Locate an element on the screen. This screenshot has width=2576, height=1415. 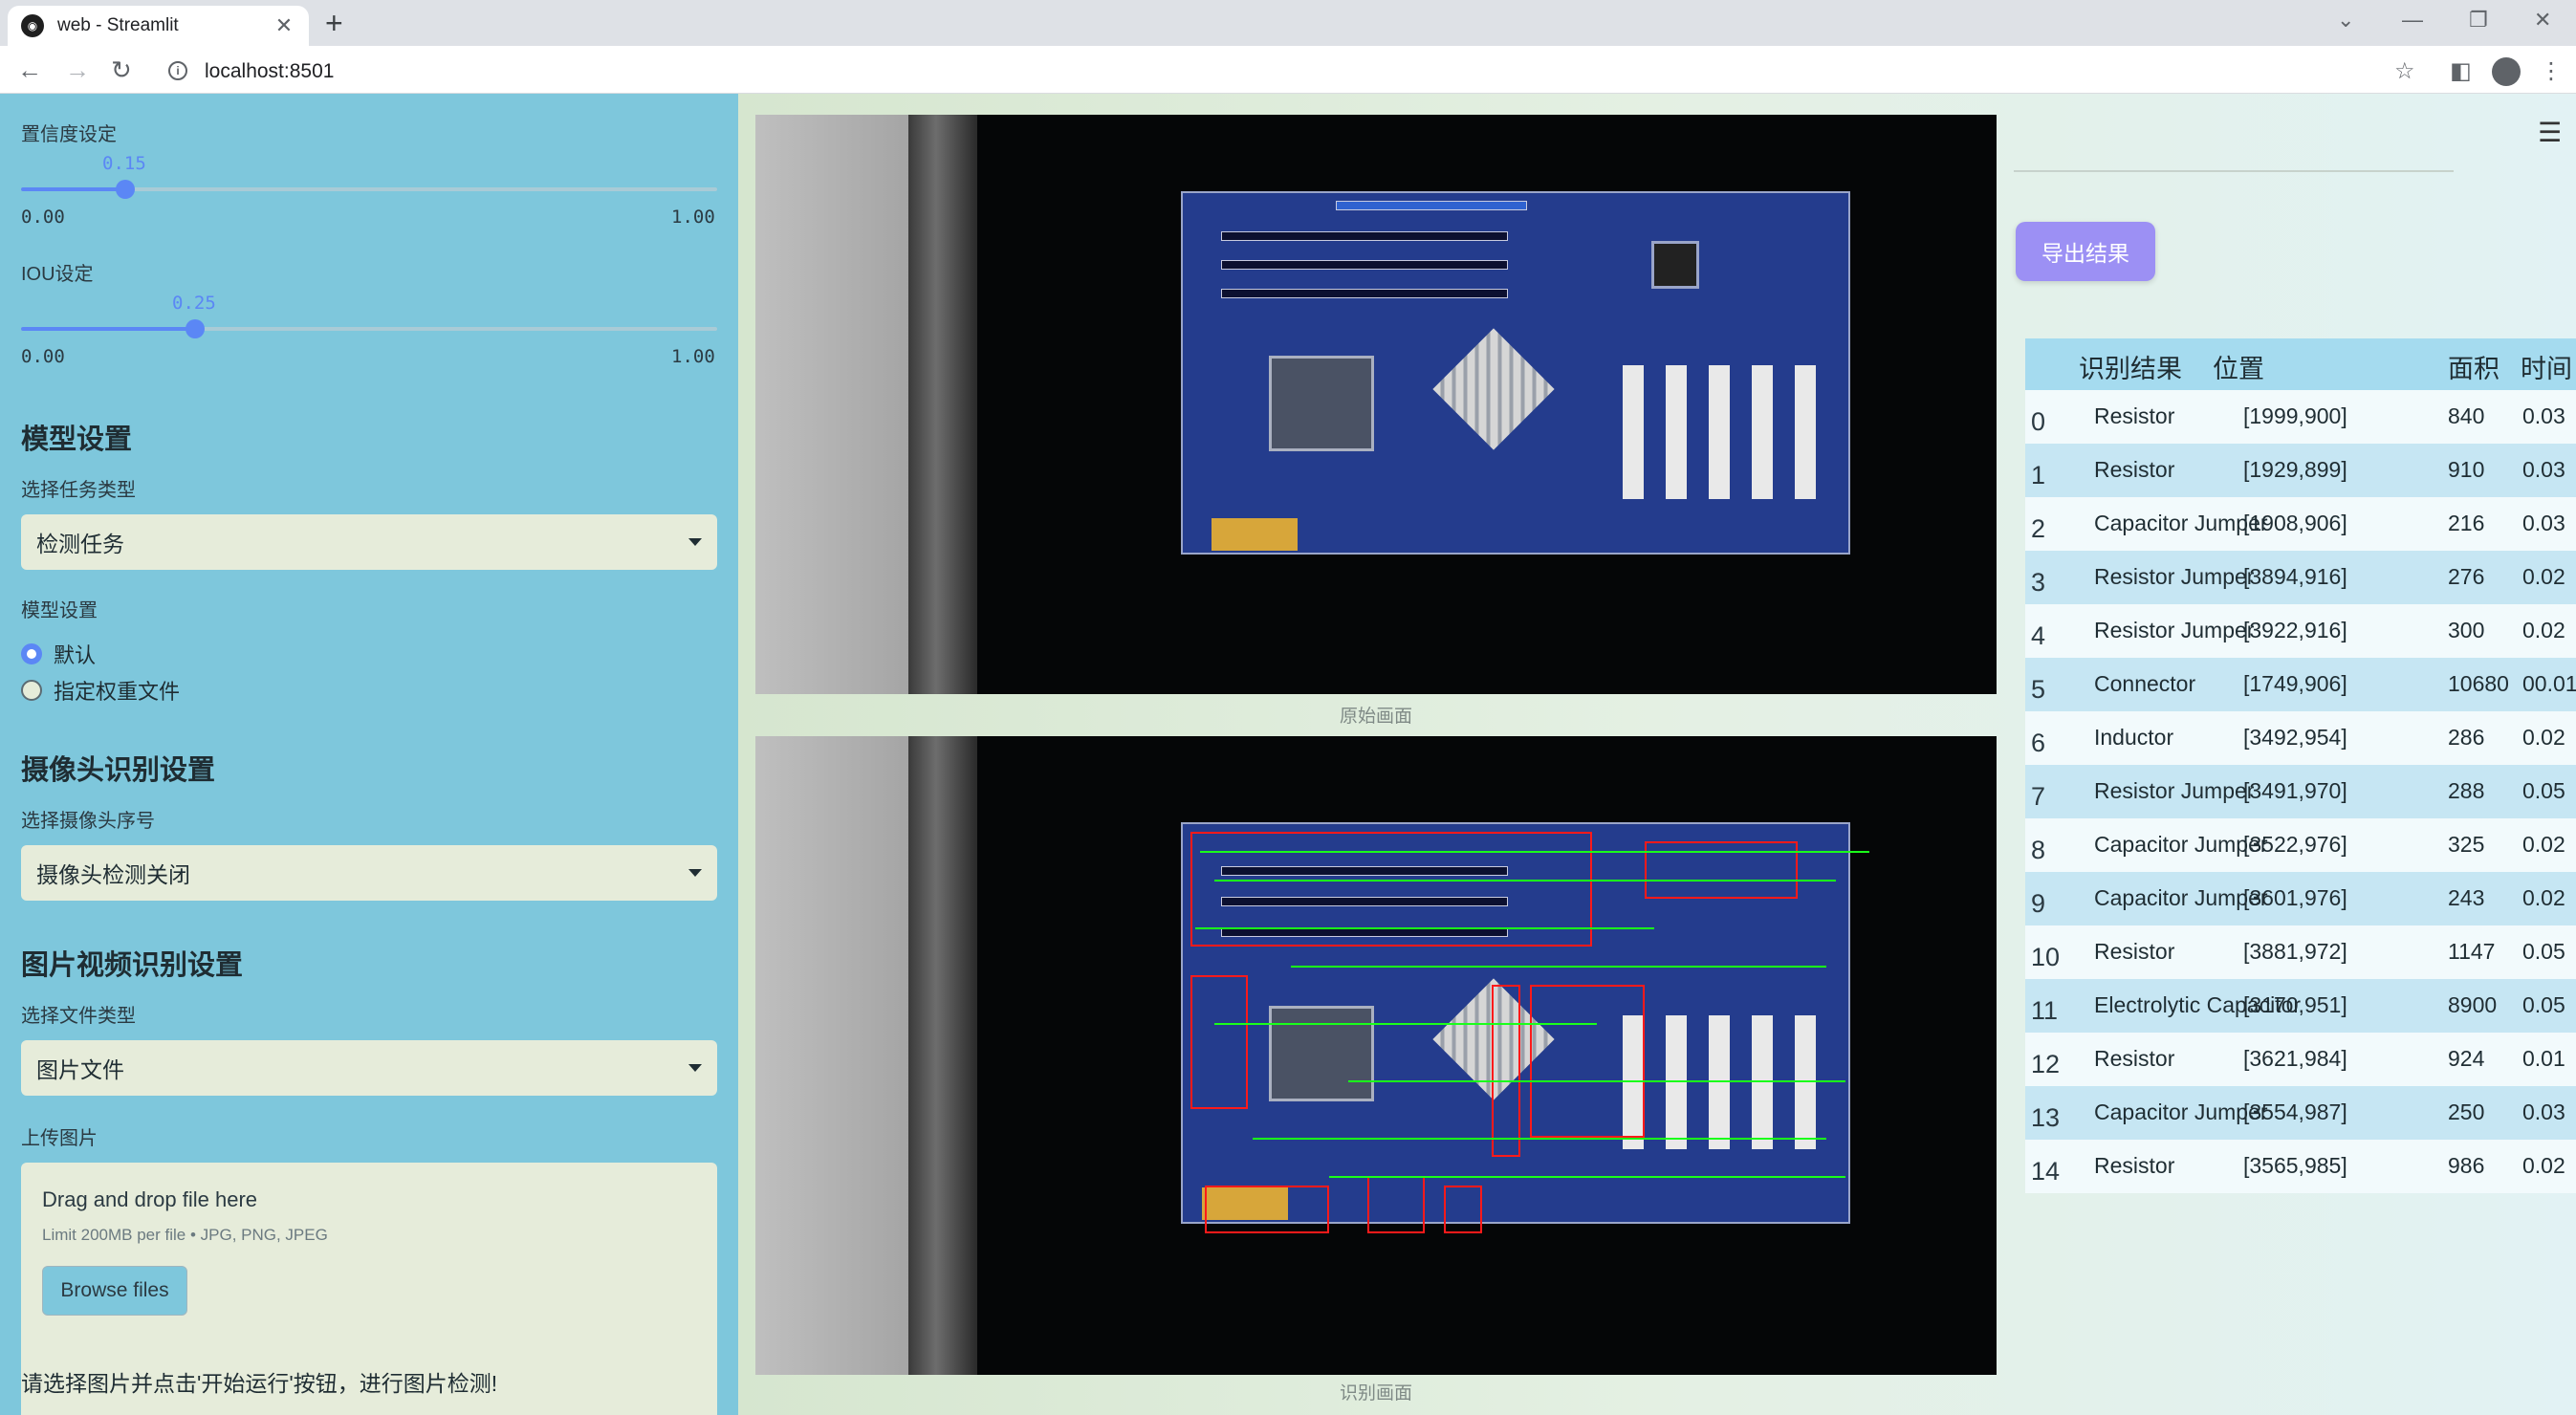
table-row: 5 Connector [1749,906] 10680 00.01 is located at coordinates (2300, 685).